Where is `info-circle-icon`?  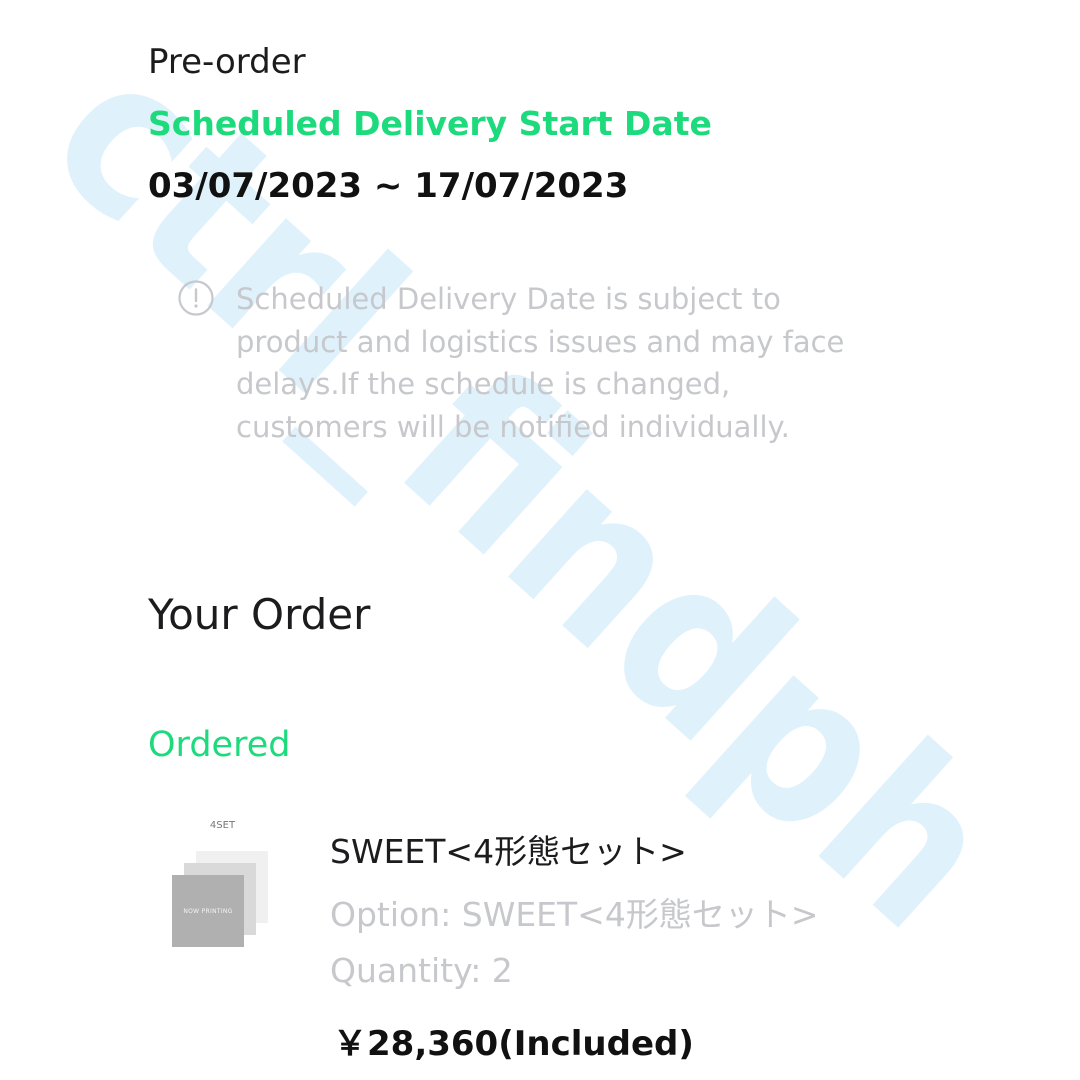 info-circle-icon is located at coordinates (196, 298).